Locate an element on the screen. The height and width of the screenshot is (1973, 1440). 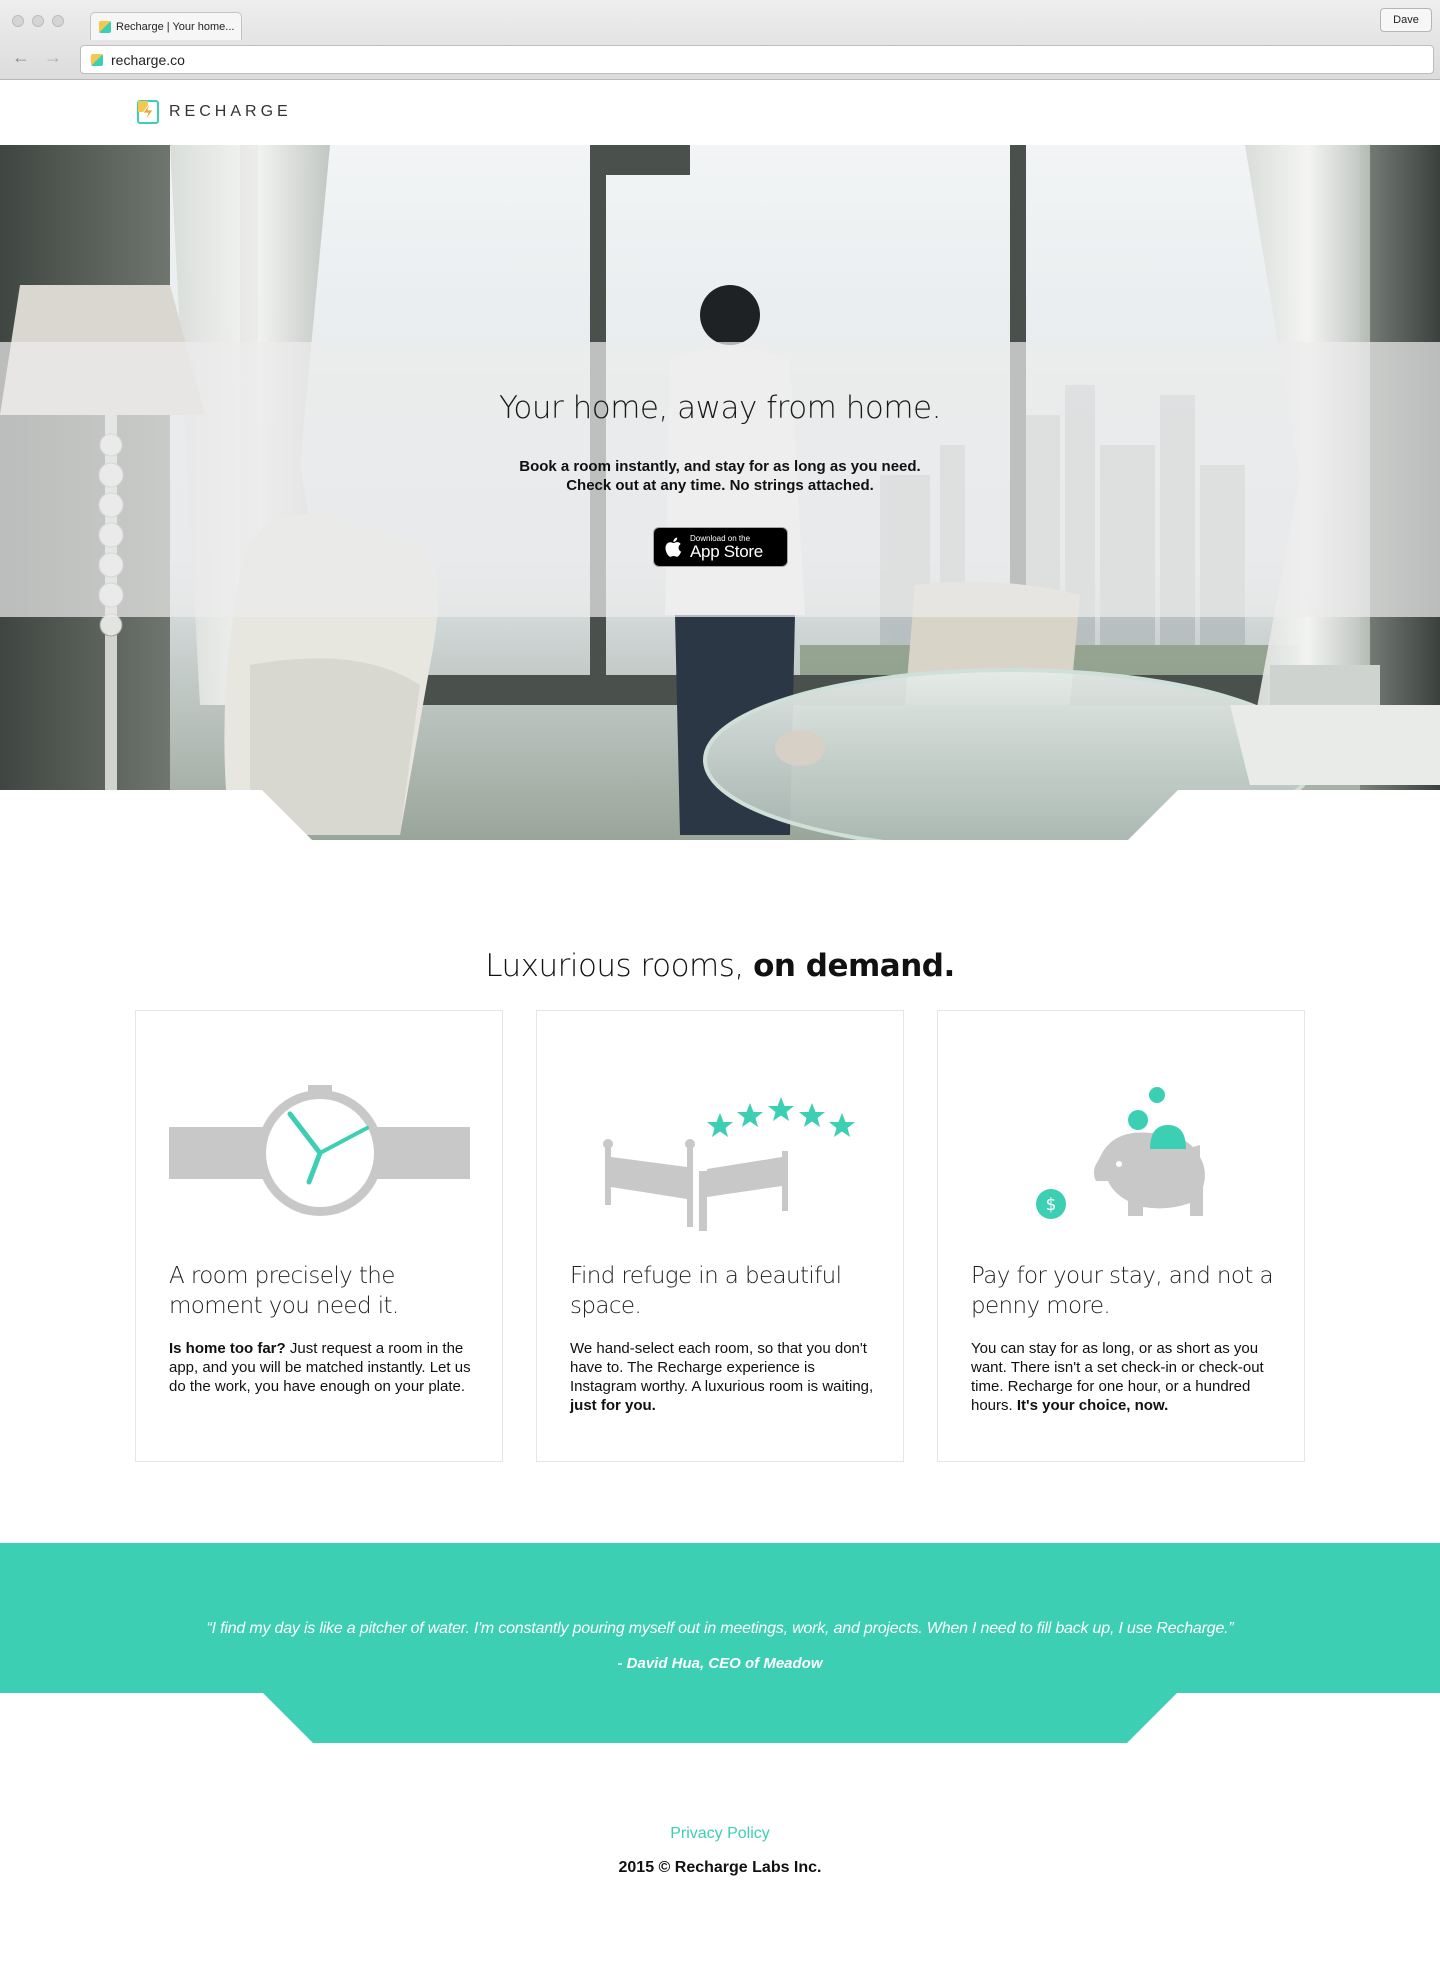
features-title-bold: on demand. is located at coordinates (854, 966).